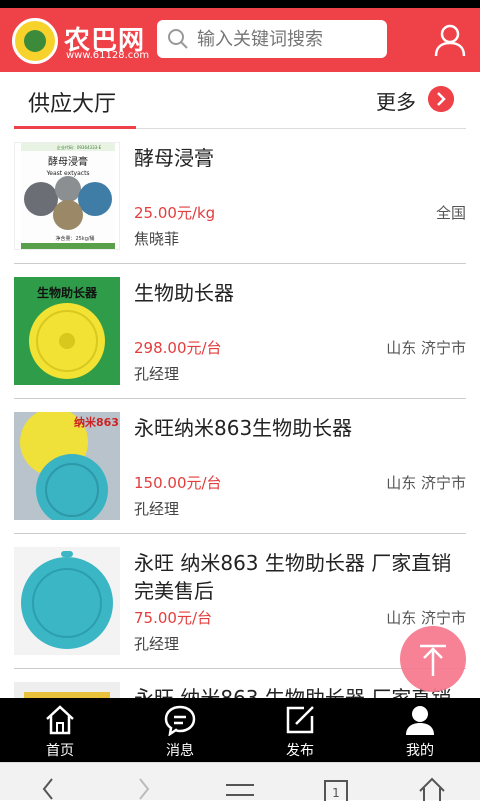  I want to click on section-title: 供应大厅, so click(72, 104).